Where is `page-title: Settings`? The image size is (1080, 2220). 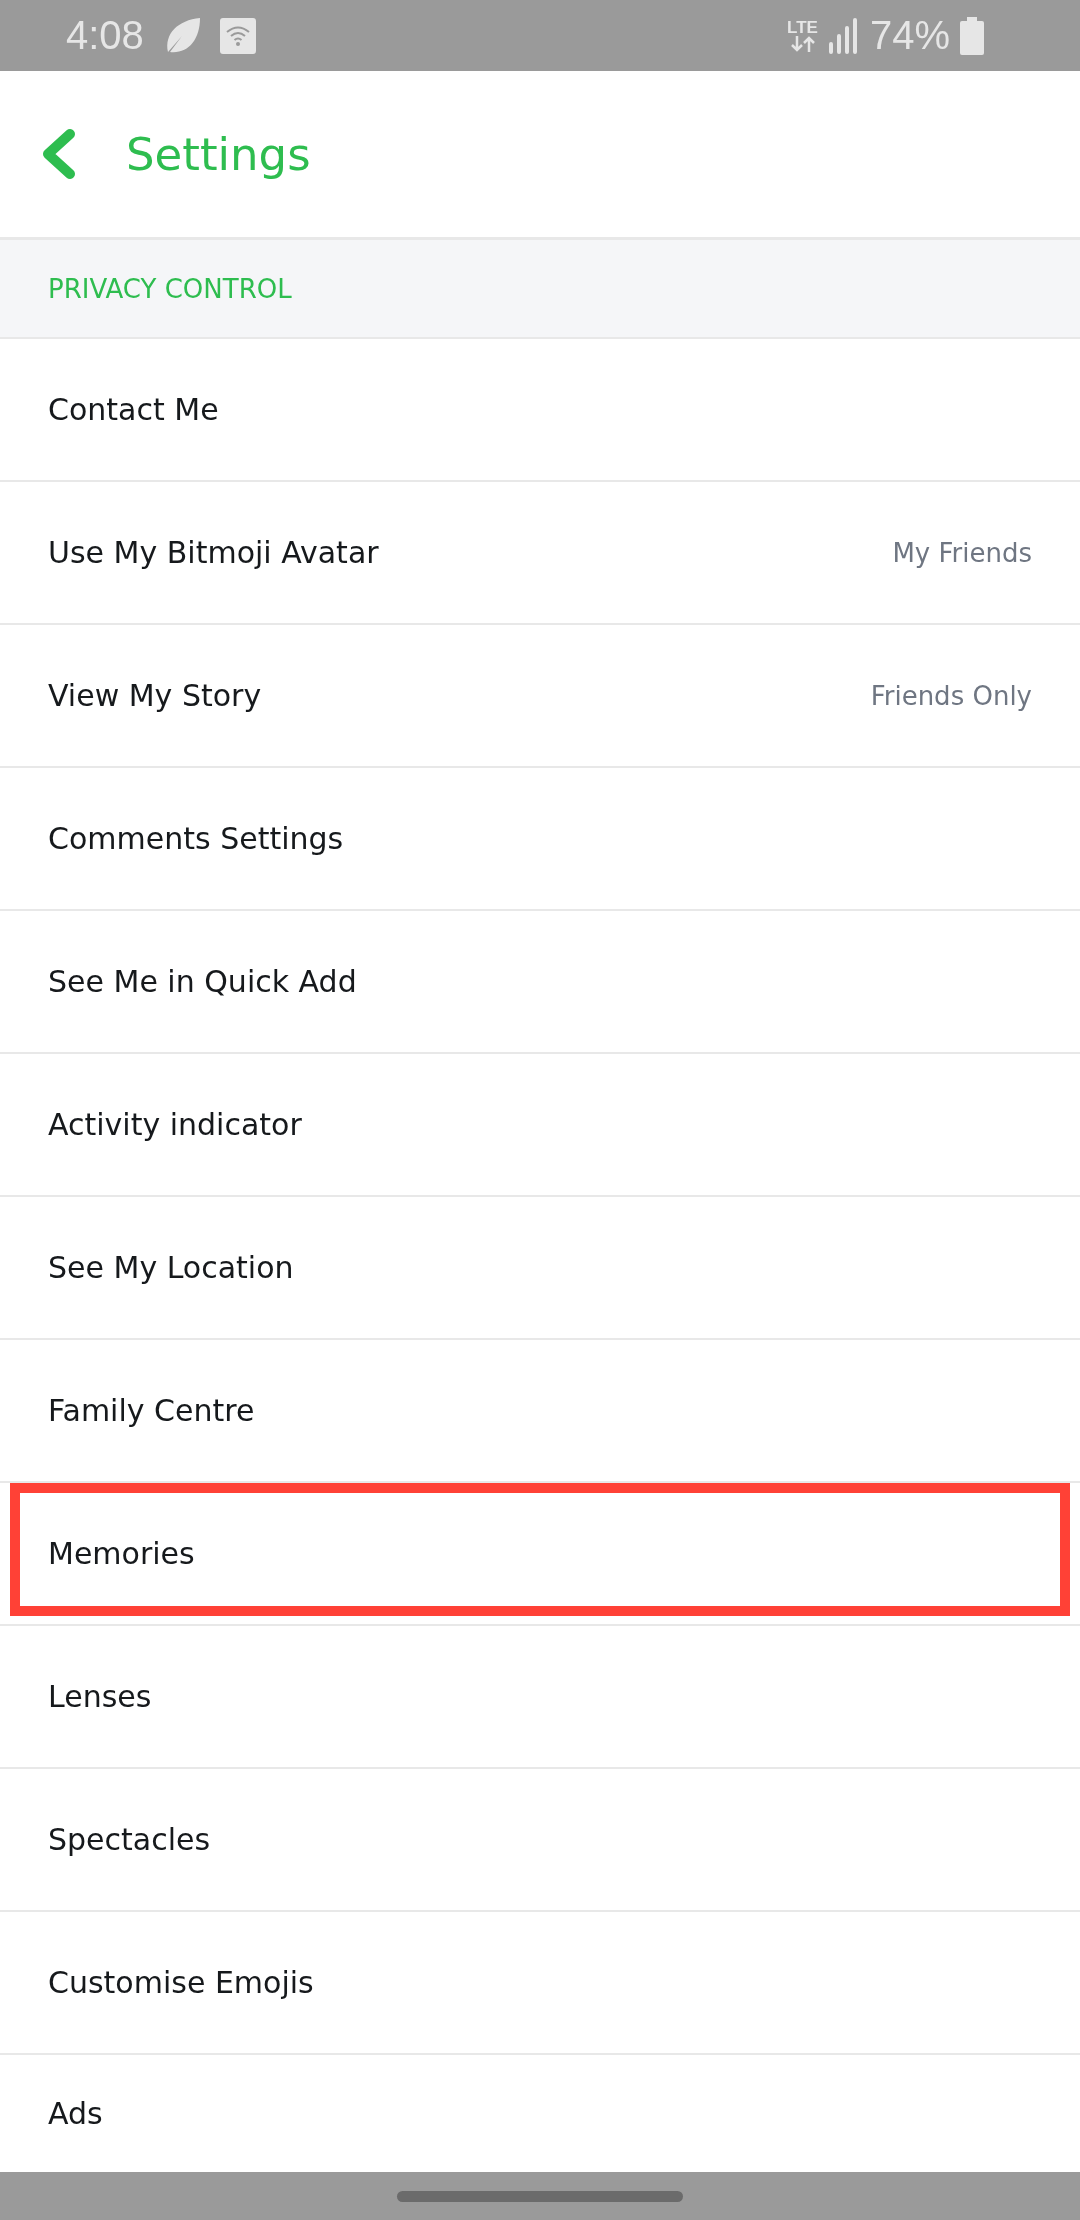
page-title: Settings is located at coordinates (218, 154).